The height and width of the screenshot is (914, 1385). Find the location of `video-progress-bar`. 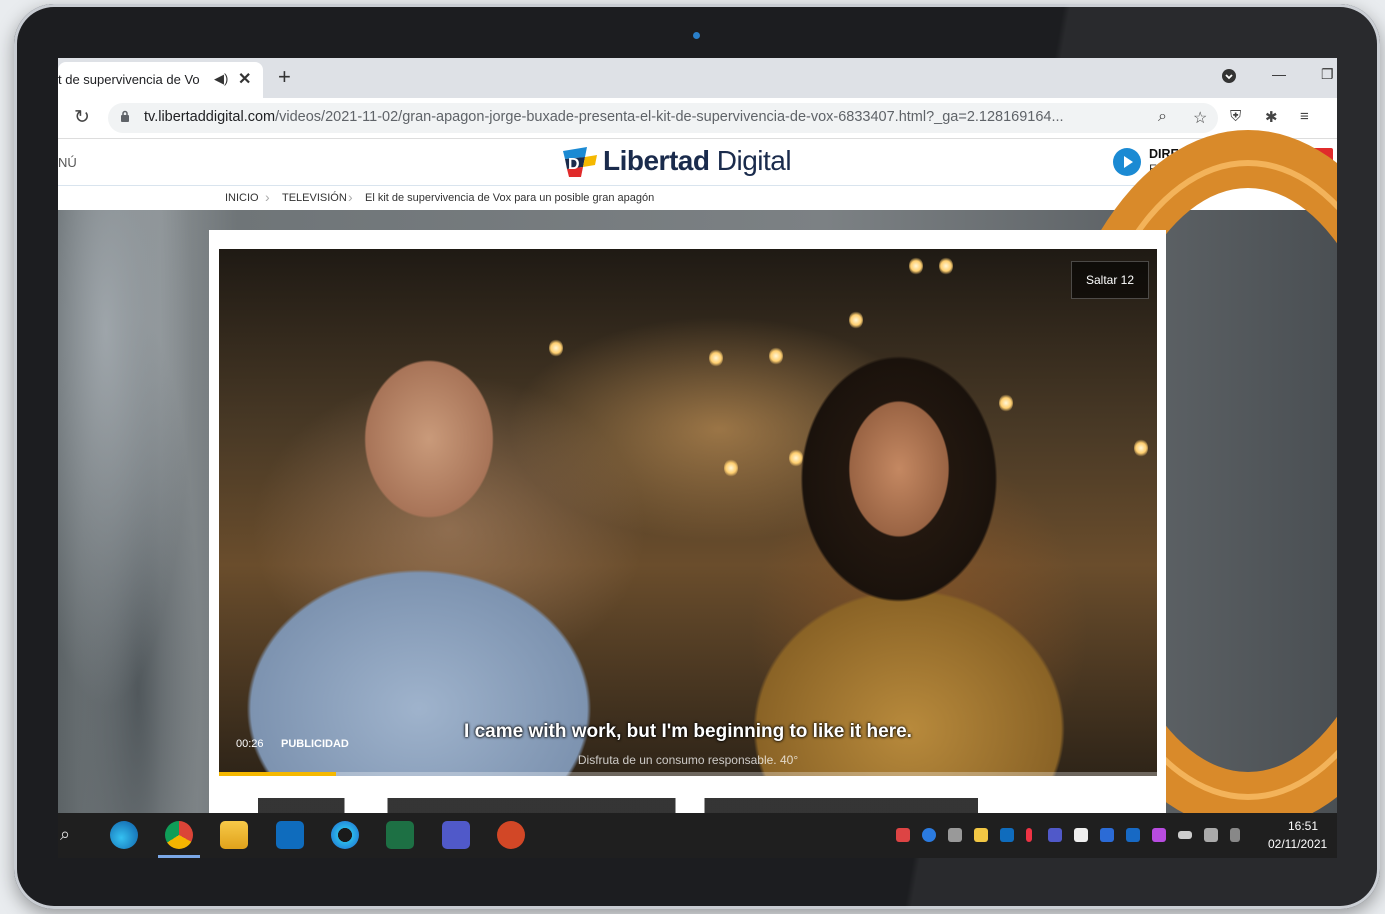

video-progress-bar is located at coordinates (688, 774).